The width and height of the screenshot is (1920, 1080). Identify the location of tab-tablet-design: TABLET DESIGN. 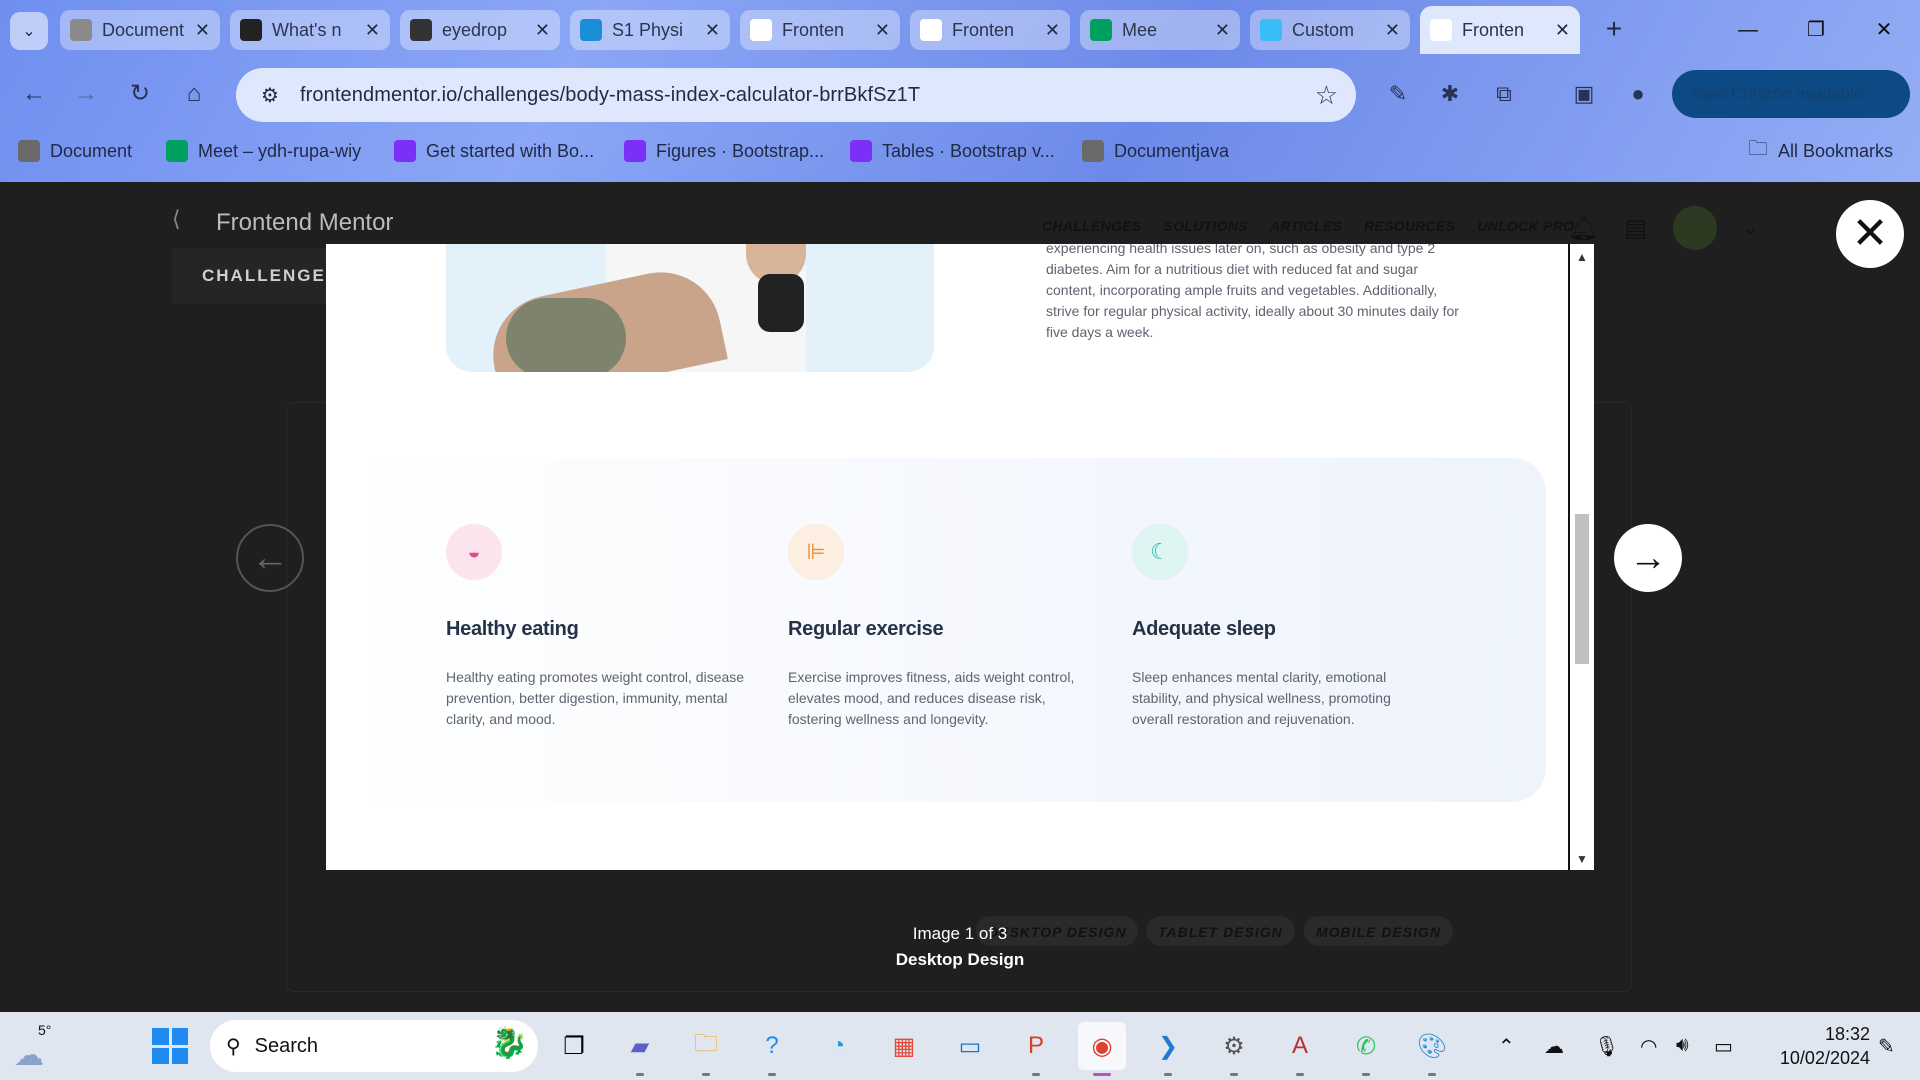
(1220, 931).